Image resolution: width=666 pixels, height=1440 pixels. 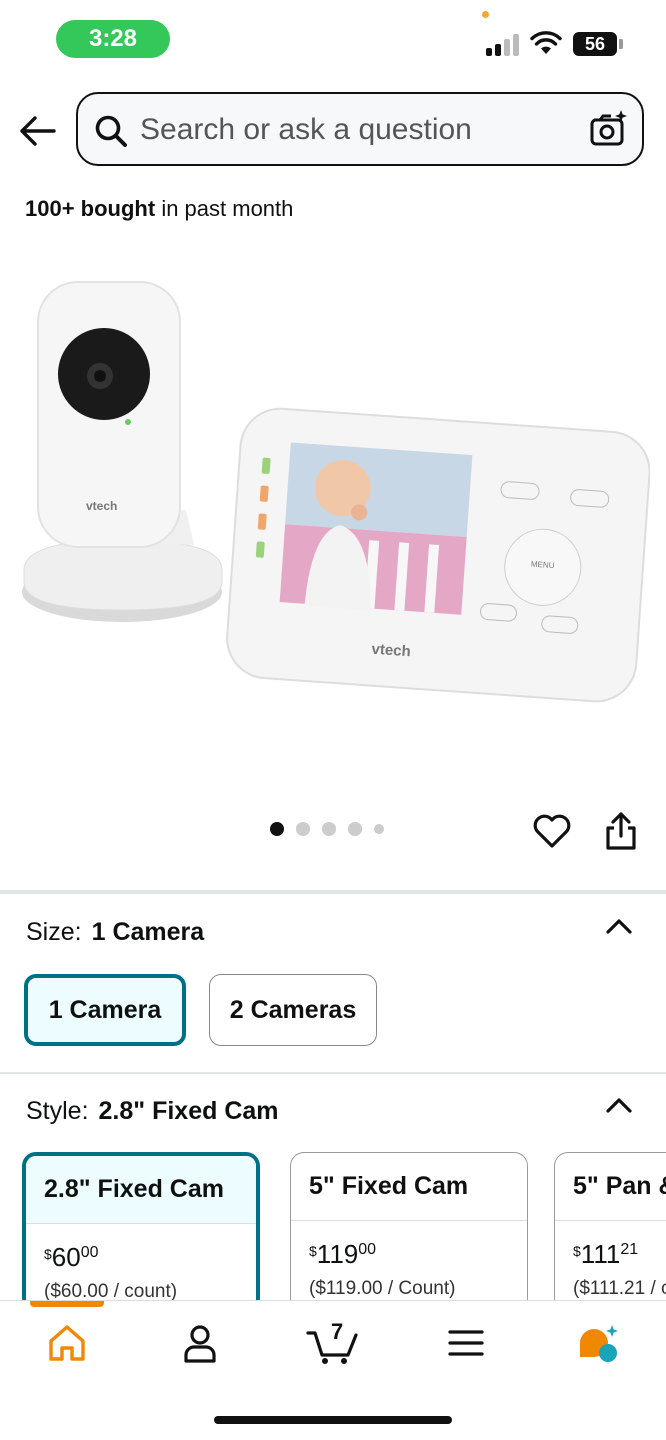 I want to click on svg-text: MENU, so click(x=543, y=565).